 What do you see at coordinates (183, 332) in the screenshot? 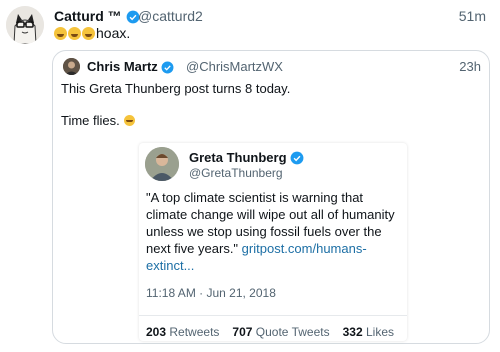
I see `retweets-stat: 203 Retweets` at bounding box center [183, 332].